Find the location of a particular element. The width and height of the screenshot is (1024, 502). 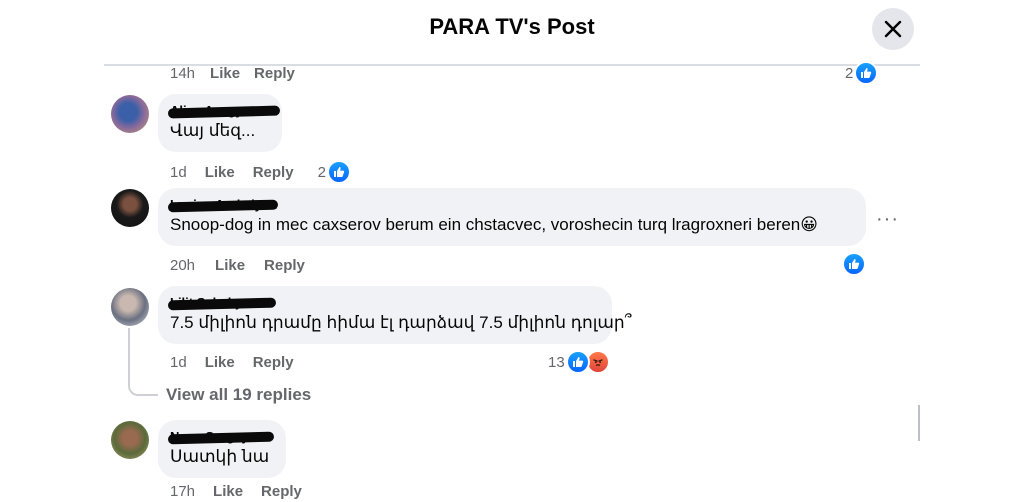

scrollbar is located at coordinates (919, 423).